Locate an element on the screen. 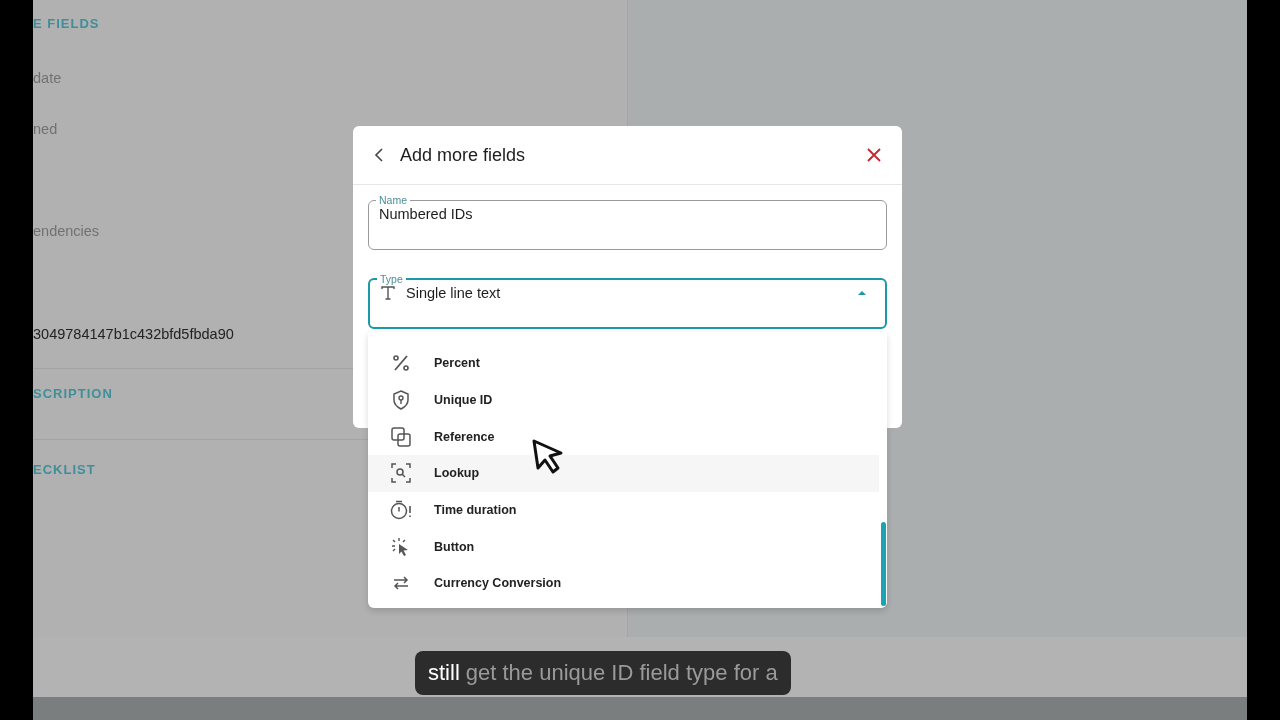 The image size is (1280, 720). field-label: ned is located at coordinates (45, 129).